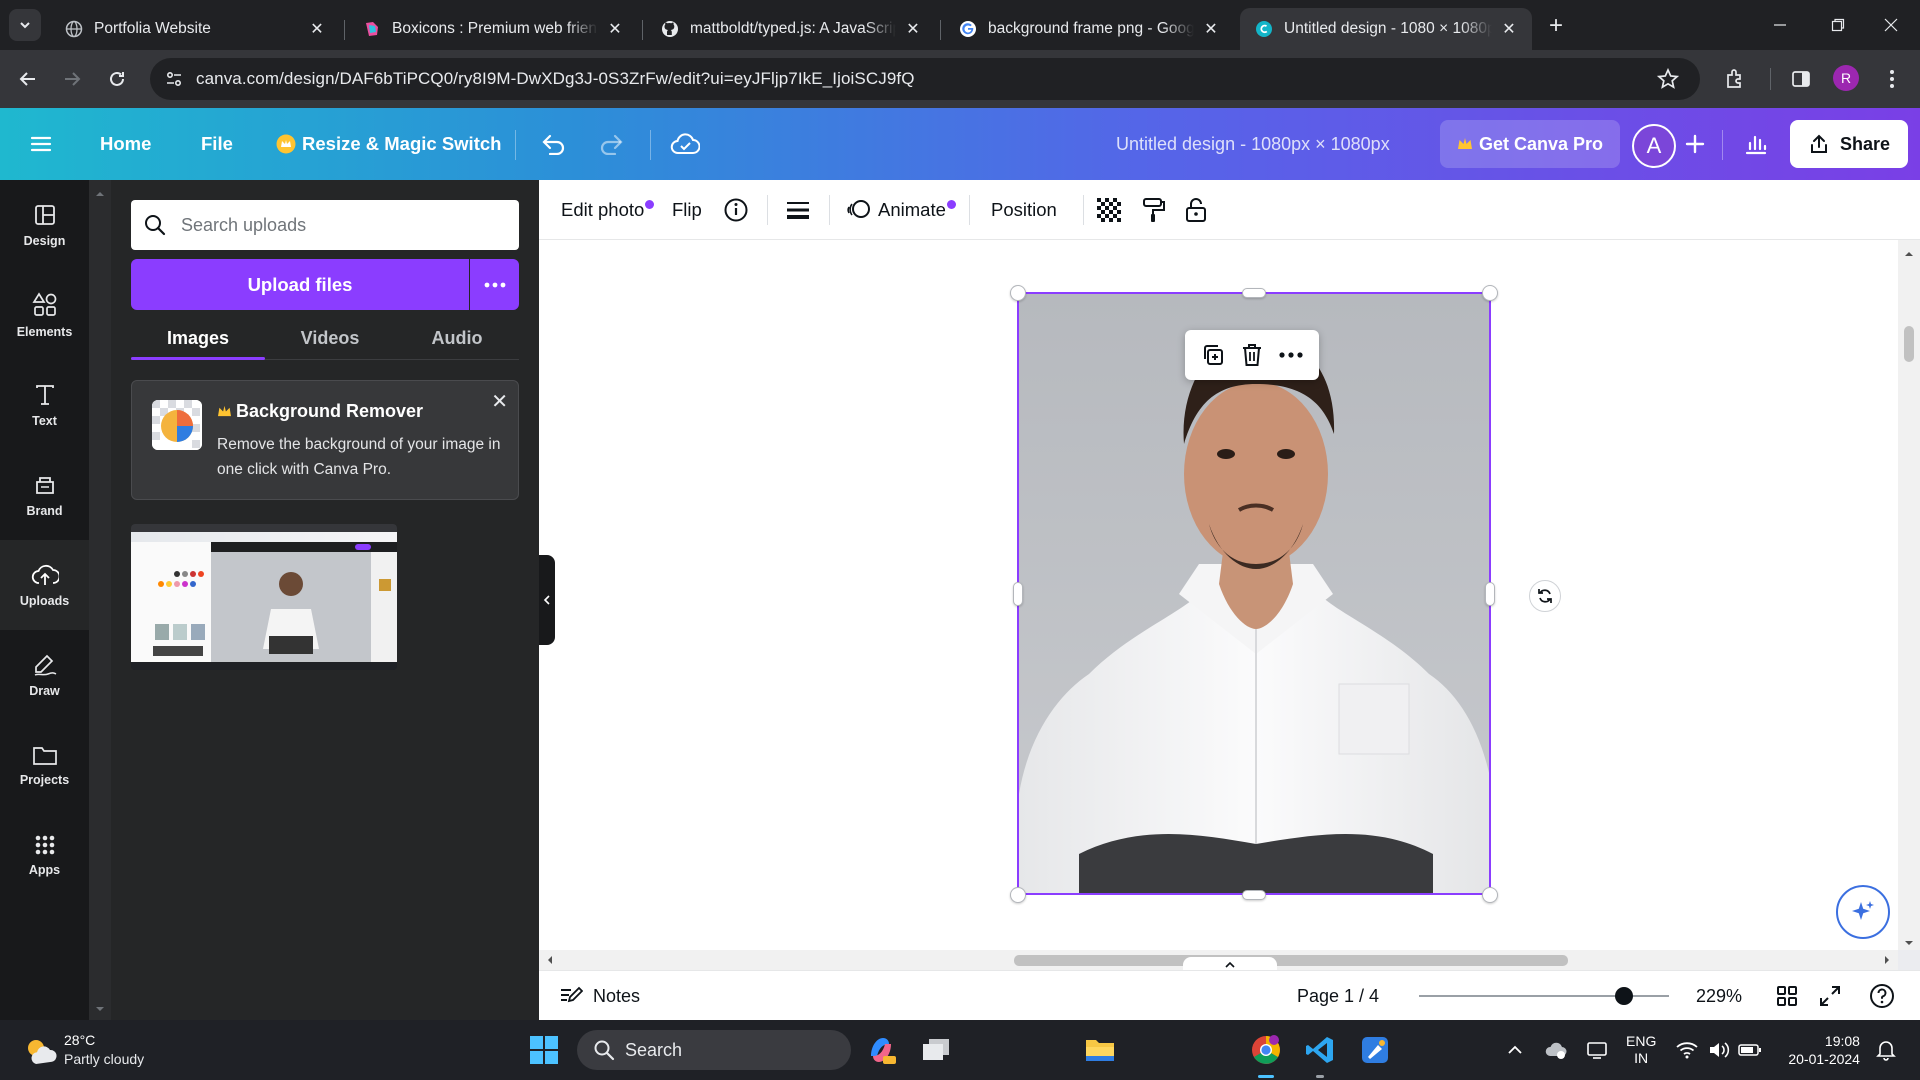  I want to click on save-status-button, so click(685, 144).